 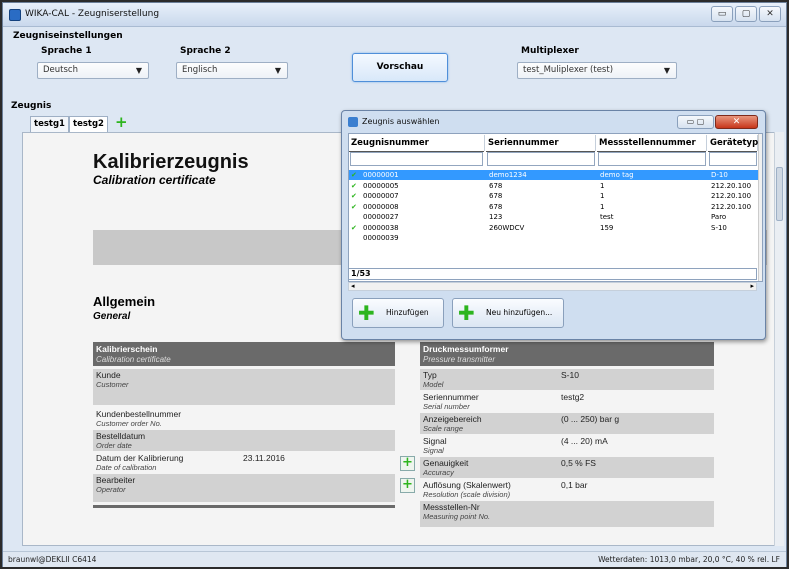 I want to click on right-header-label-en: Pressure transmitter, so click(x=459, y=359).